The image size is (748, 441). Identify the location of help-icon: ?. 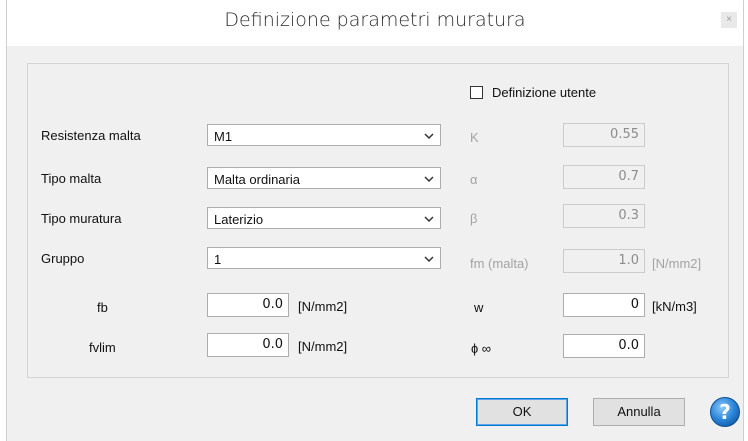
(725, 412).